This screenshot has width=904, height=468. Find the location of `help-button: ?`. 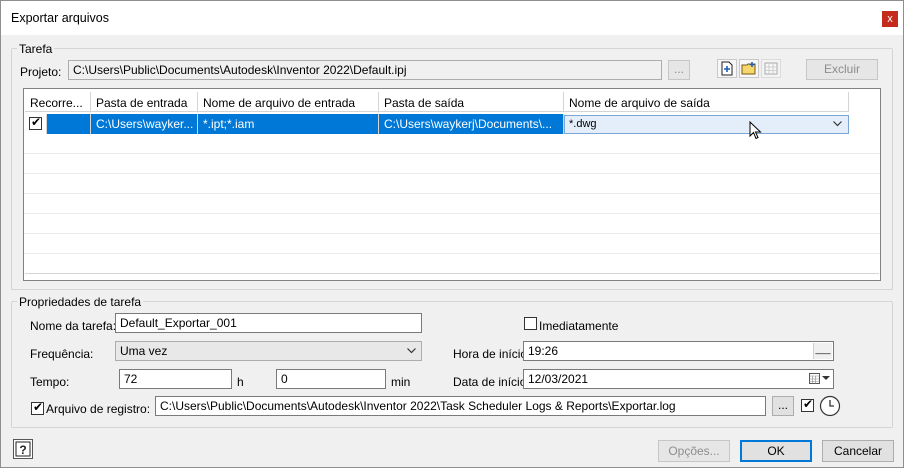

help-button: ? is located at coordinates (23, 449).